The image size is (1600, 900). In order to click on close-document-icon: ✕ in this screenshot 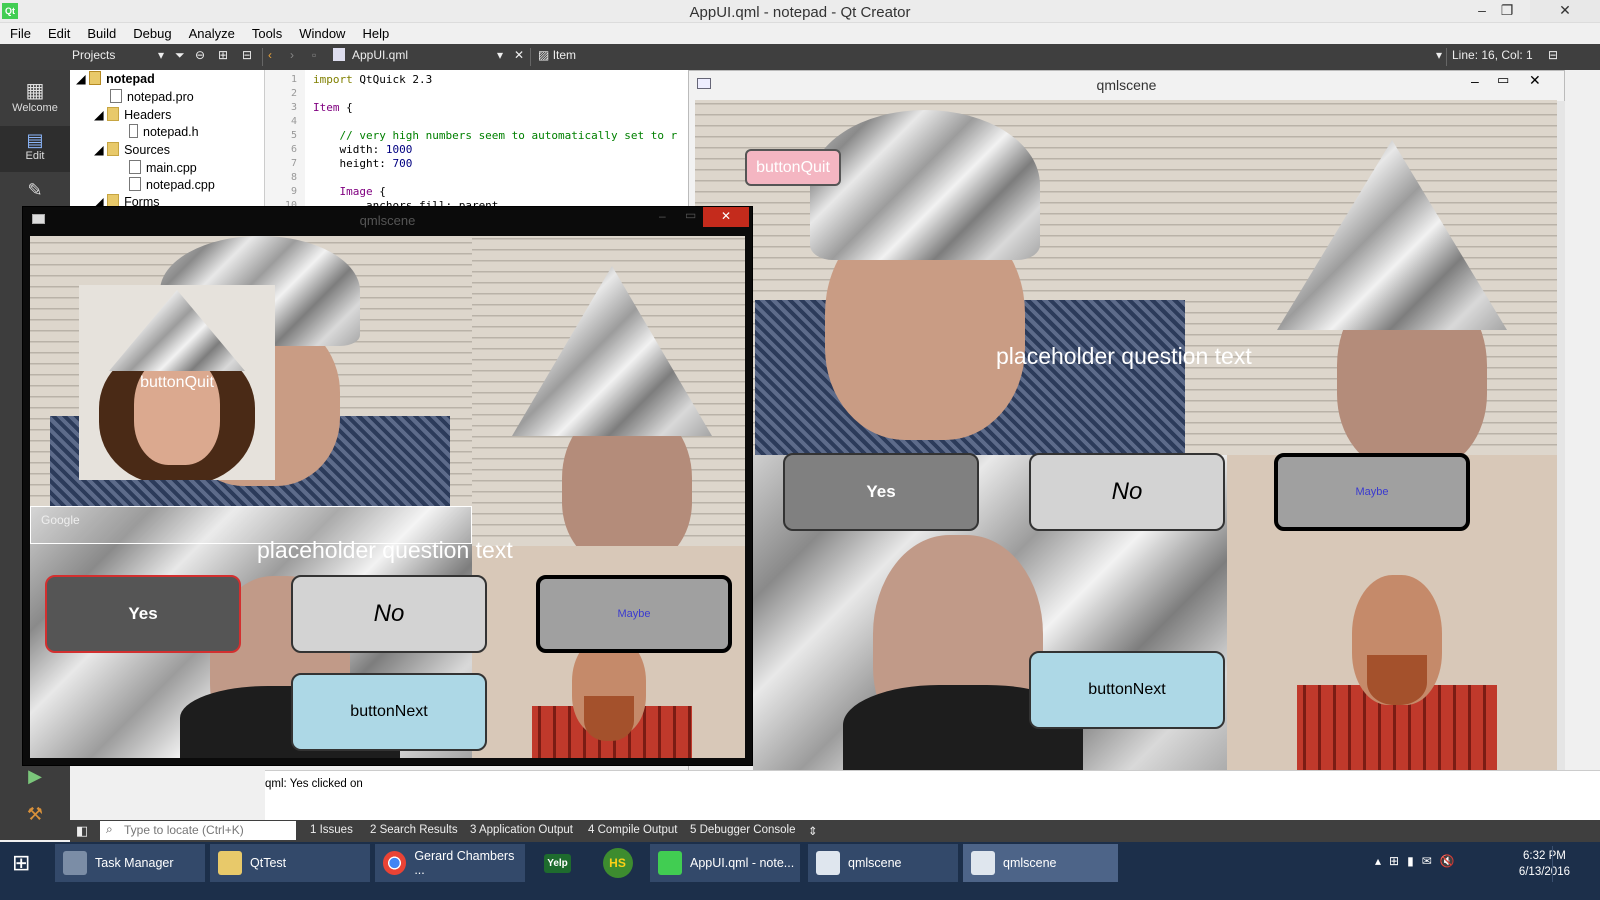, I will do `click(519, 57)`.